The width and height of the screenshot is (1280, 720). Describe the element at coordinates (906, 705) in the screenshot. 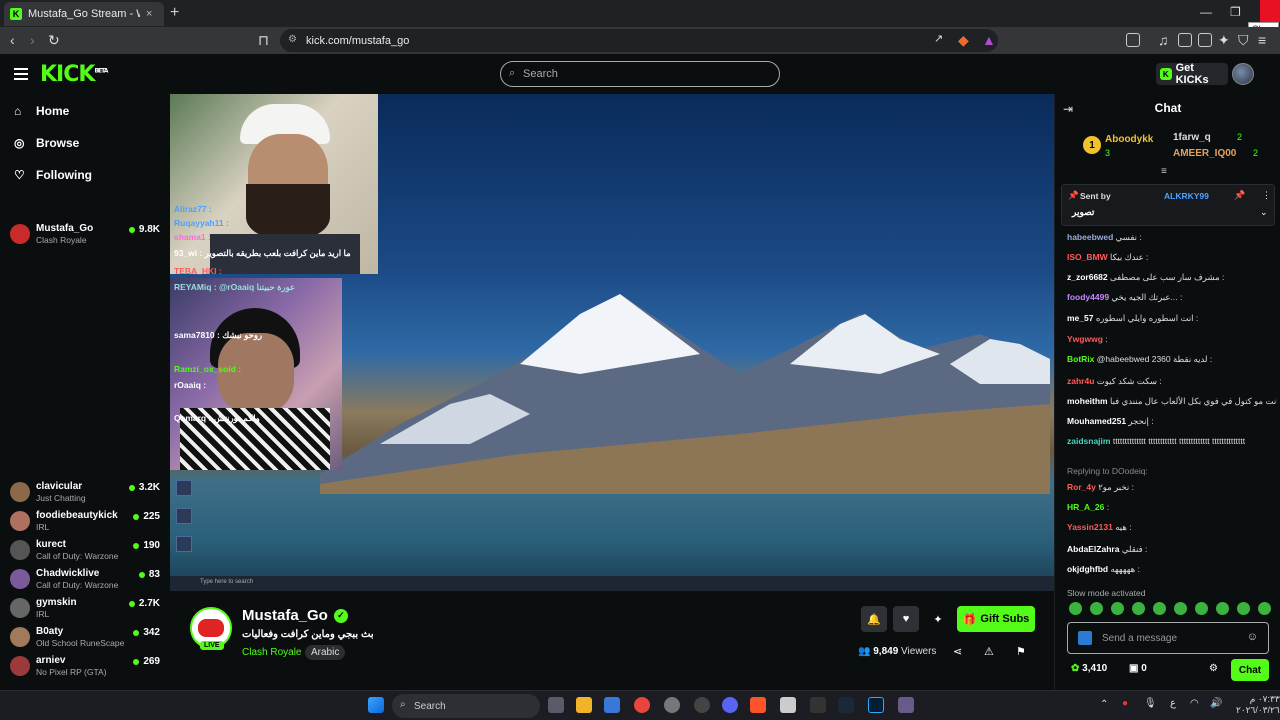

I see `app-icon` at that location.